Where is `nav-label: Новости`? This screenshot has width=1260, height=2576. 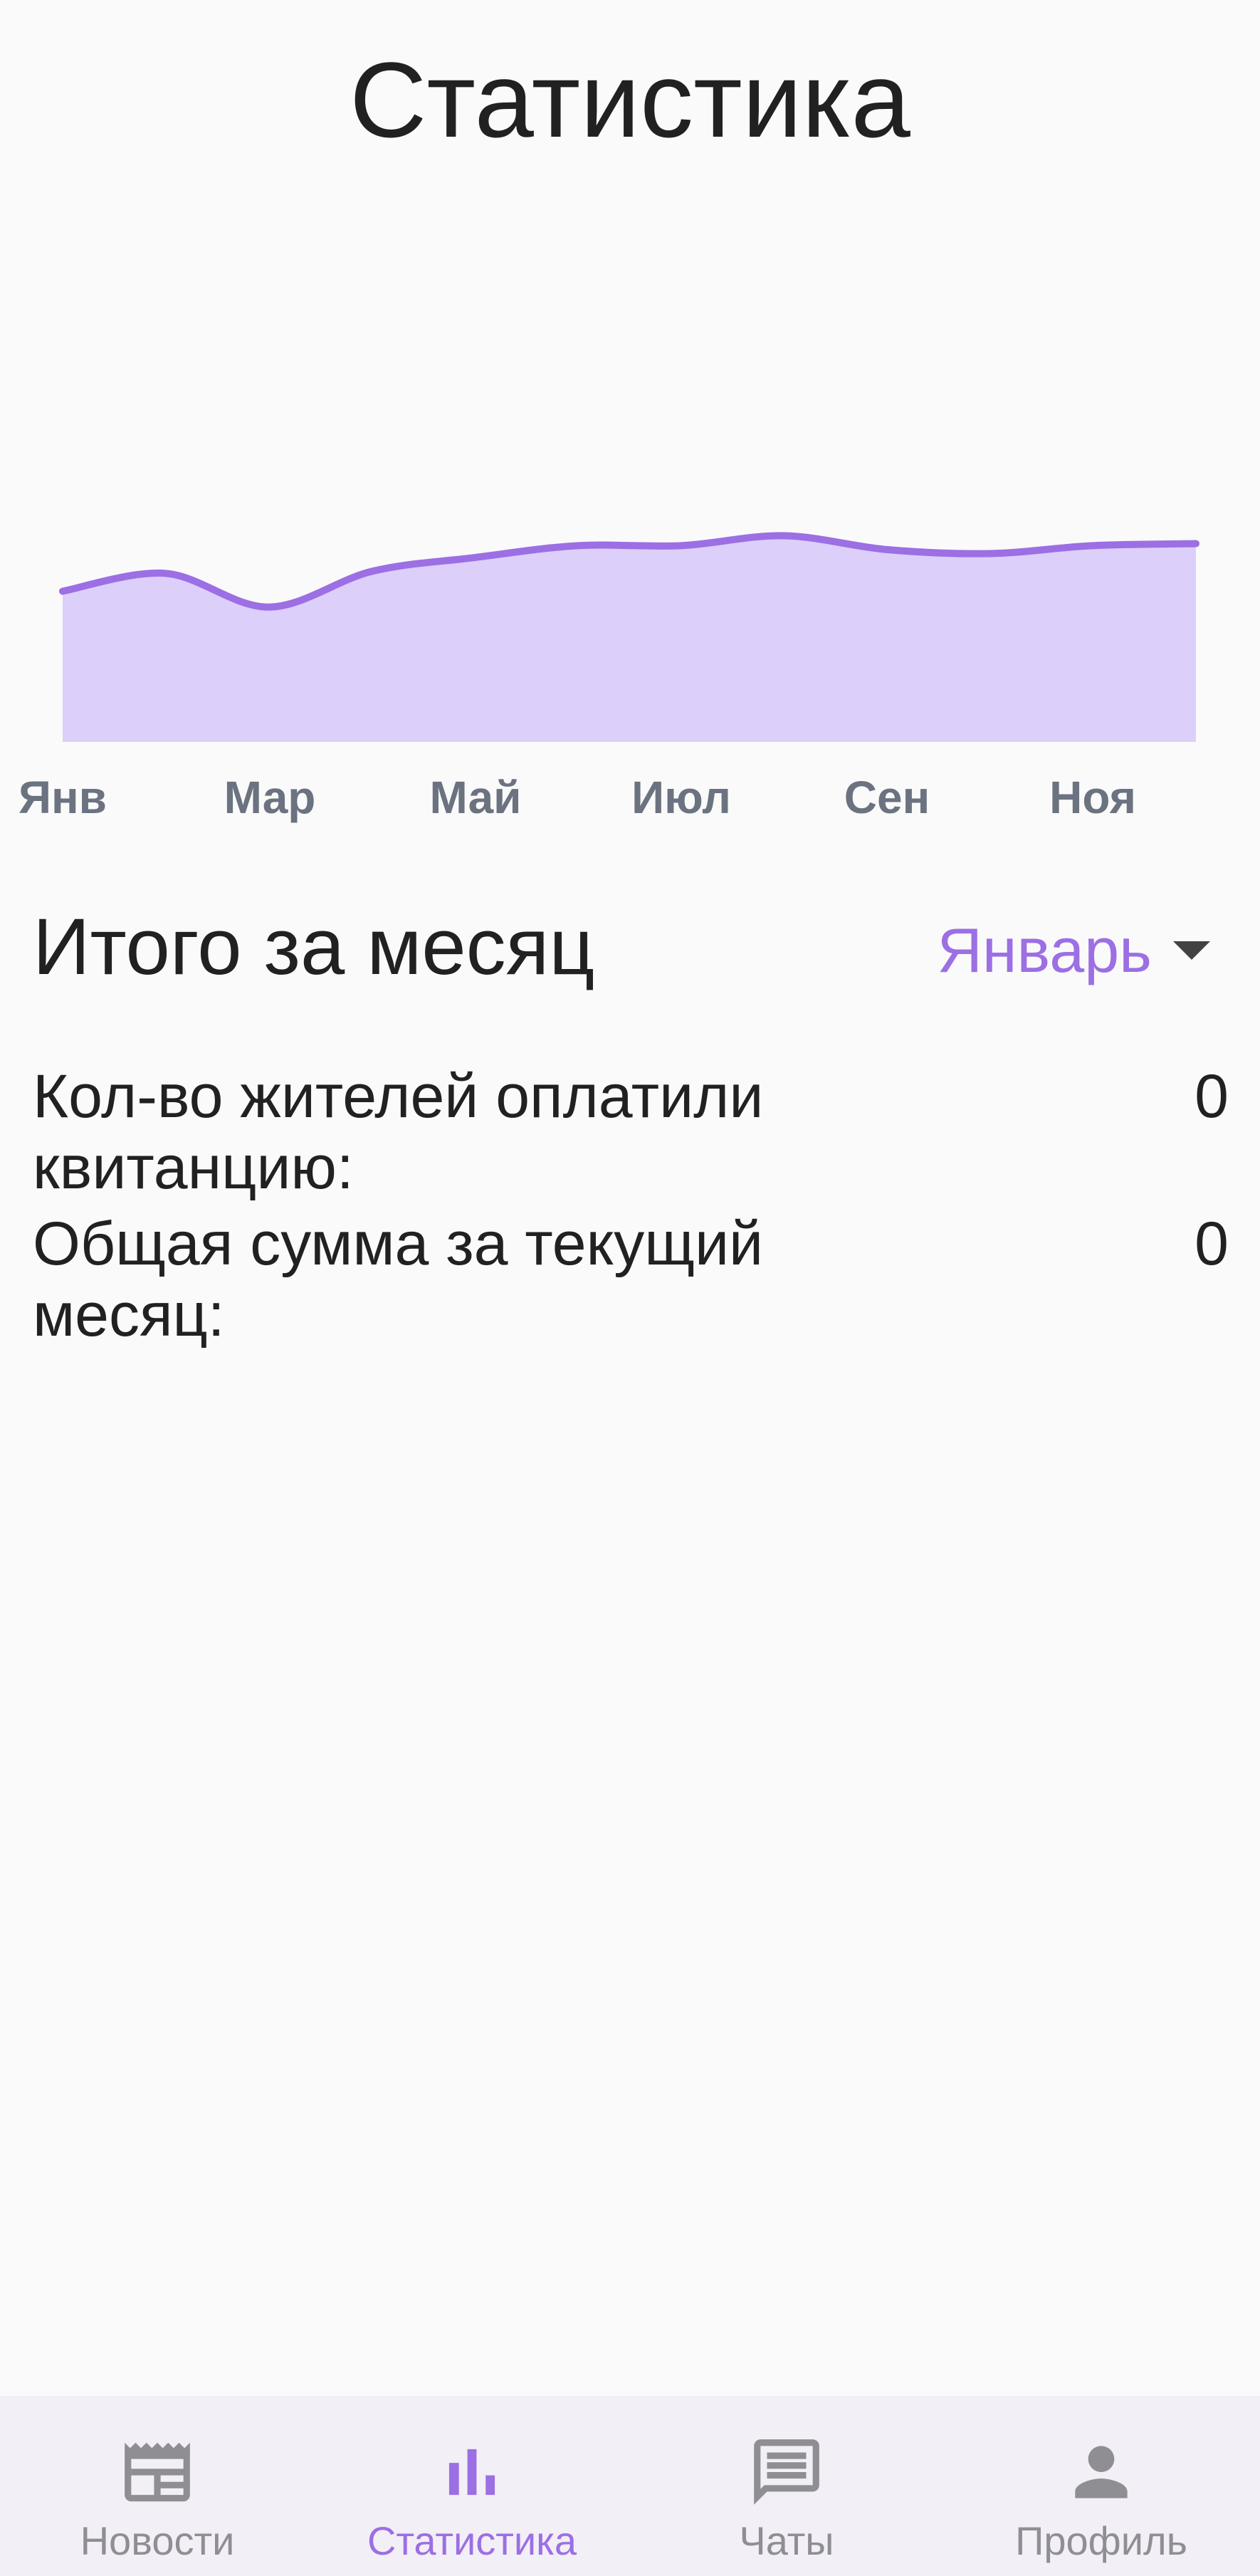 nav-label: Новости is located at coordinates (157, 2540).